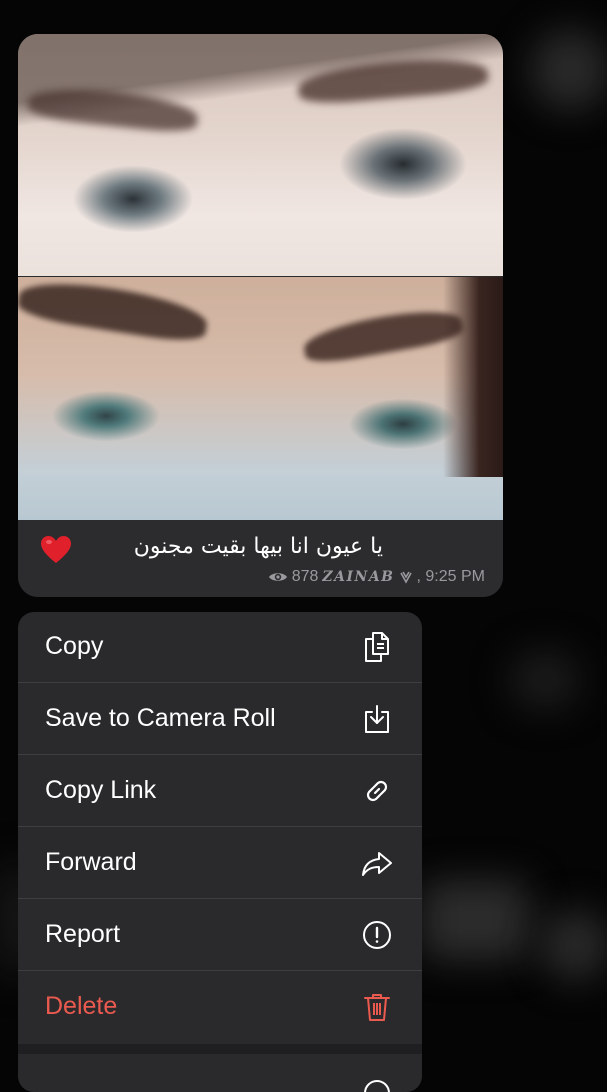 The height and width of the screenshot is (1092, 607). Describe the element at coordinates (220, 935) in the screenshot. I see `menu-item-report: Report` at that location.